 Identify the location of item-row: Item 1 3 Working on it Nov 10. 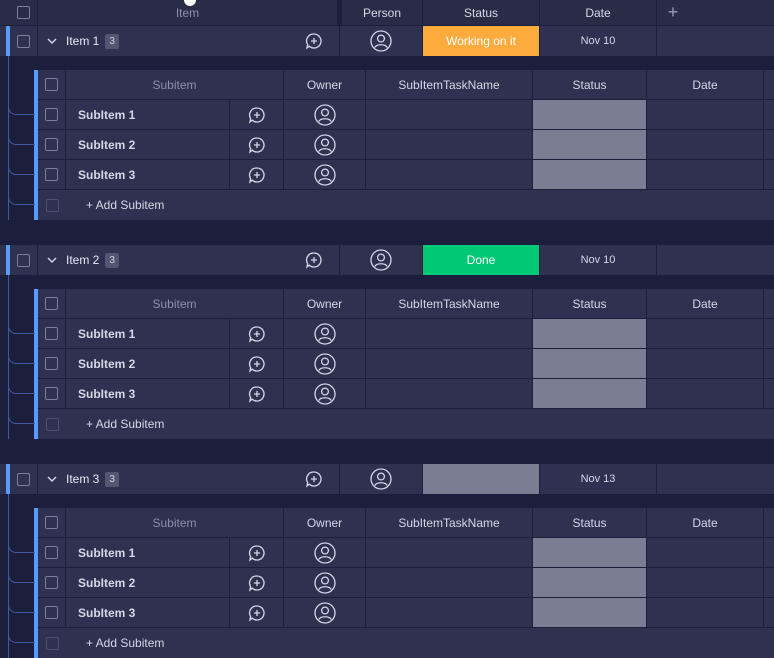
(387, 41).